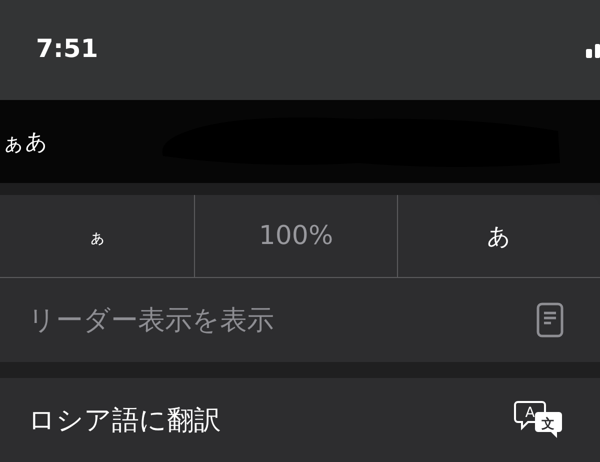 The width and height of the screenshot is (600, 462). What do you see at coordinates (24, 141) in the screenshot?
I see `text-size-button: ぁあ` at bounding box center [24, 141].